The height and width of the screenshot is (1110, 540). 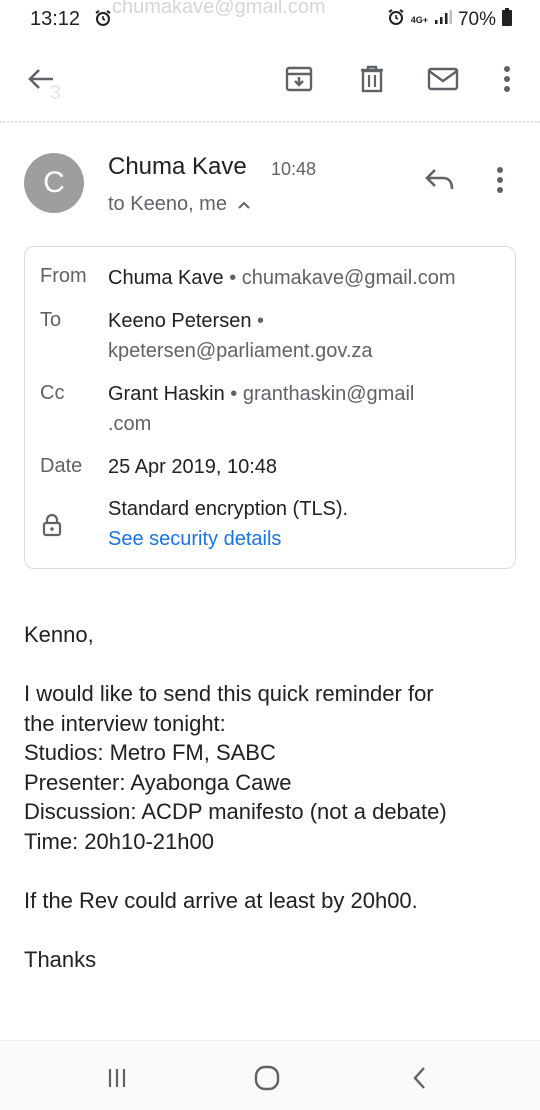 What do you see at coordinates (119, 841) in the screenshot?
I see `body-line: Time: 20h10-21h00` at bounding box center [119, 841].